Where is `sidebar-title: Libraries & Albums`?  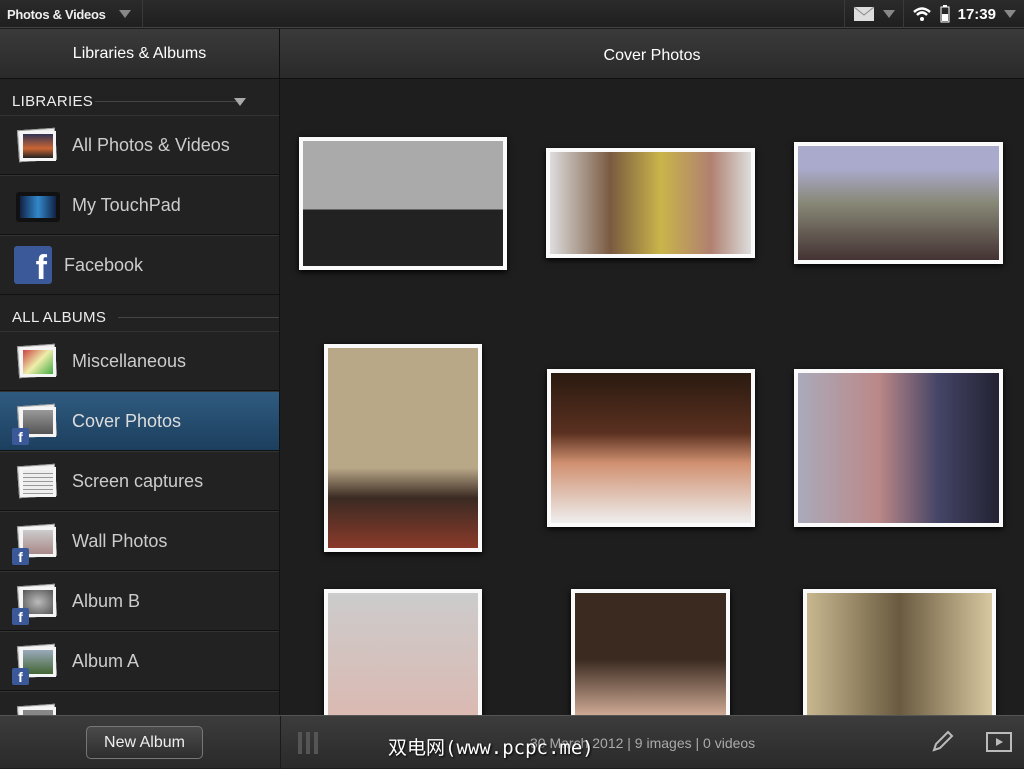 sidebar-title: Libraries & Albums is located at coordinates (139, 54).